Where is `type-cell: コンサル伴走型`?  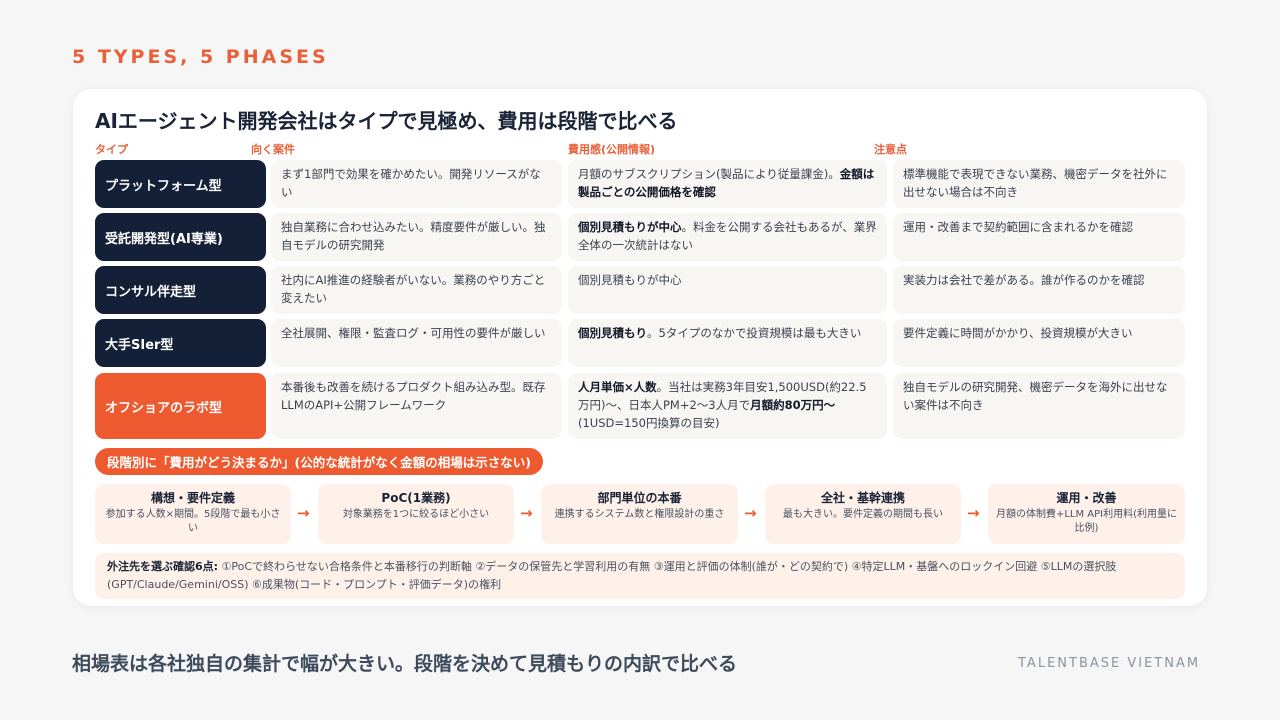 type-cell: コンサル伴走型 is located at coordinates (180, 290).